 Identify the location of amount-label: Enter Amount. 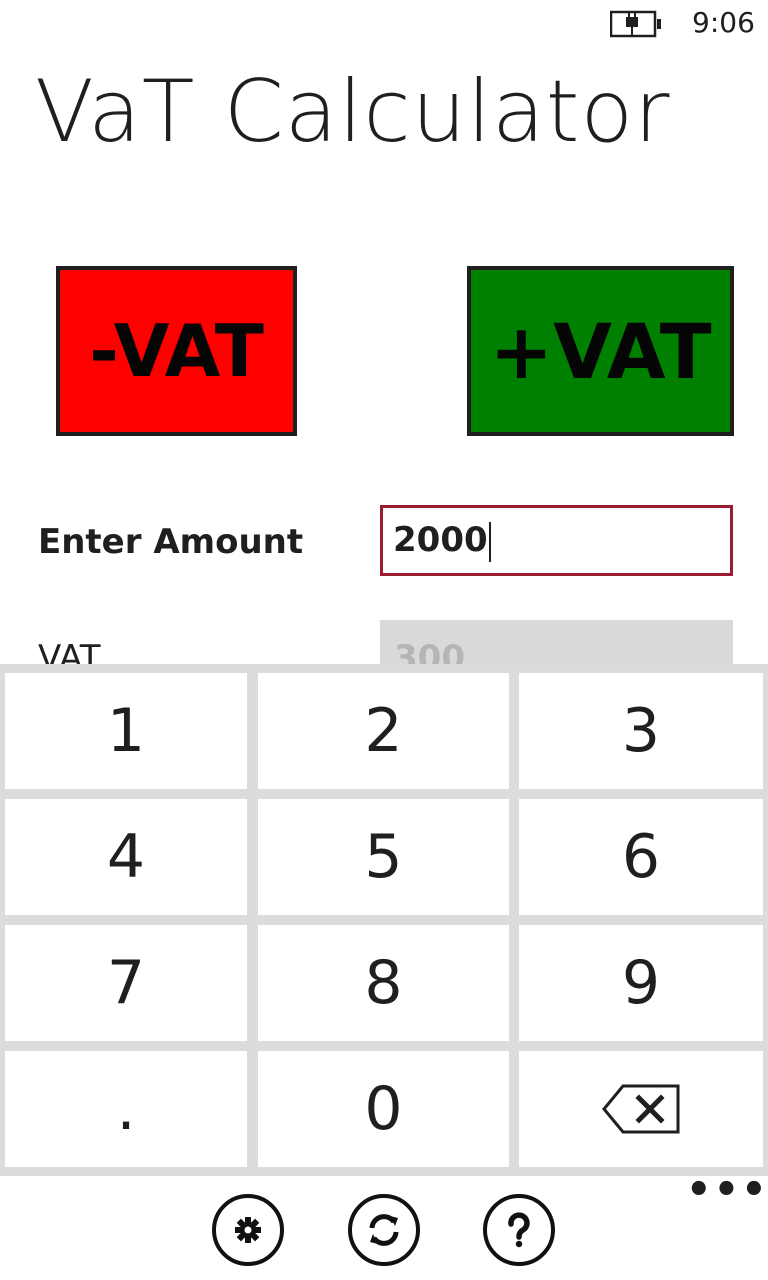
(171, 542).